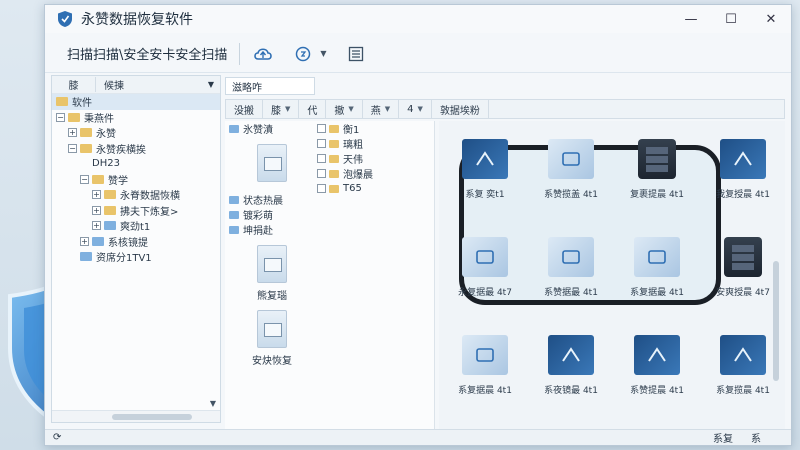 The width and height of the screenshot is (800, 450). What do you see at coordinates (372, 188) in the screenshot?
I see `list-item: T65` at bounding box center [372, 188].